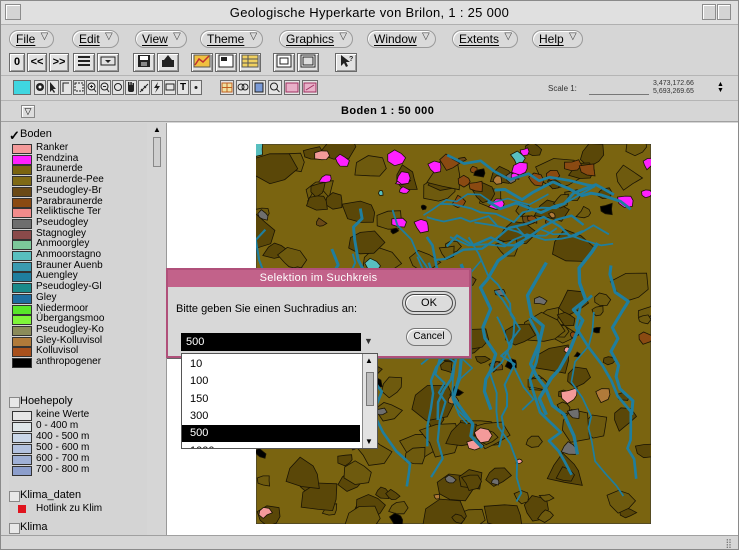 The width and height of the screenshot is (739, 550). What do you see at coordinates (108, 62) in the screenshot?
I see `dropdown-panel-icon` at bounding box center [108, 62].